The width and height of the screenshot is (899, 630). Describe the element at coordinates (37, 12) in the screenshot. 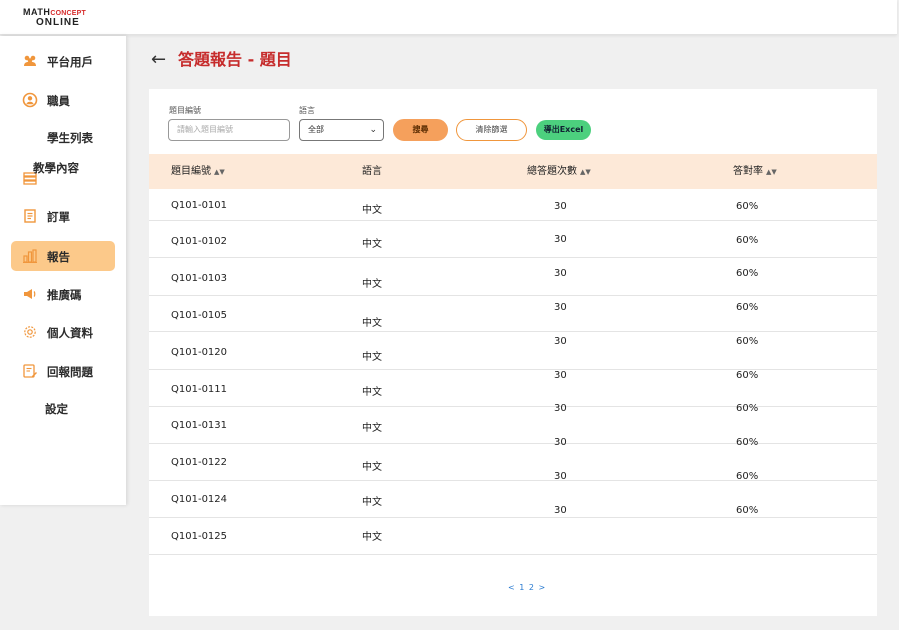

I see `logo-text-math: MATH` at that location.